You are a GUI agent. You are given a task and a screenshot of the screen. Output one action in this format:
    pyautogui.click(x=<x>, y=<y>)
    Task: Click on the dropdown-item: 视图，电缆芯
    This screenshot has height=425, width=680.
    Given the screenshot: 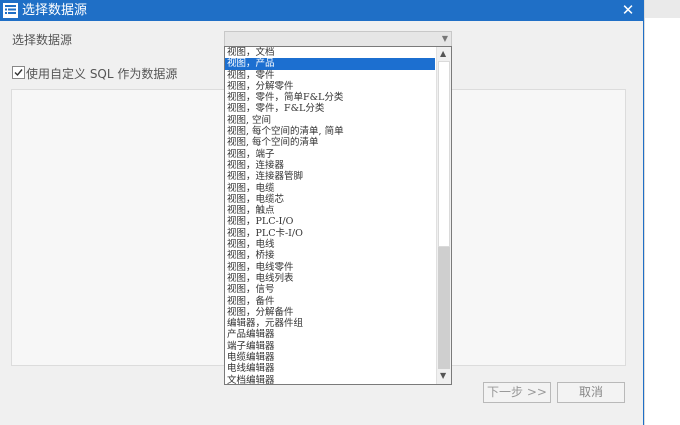 What is the action you would take?
    pyautogui.click(x=330, y=199)
    